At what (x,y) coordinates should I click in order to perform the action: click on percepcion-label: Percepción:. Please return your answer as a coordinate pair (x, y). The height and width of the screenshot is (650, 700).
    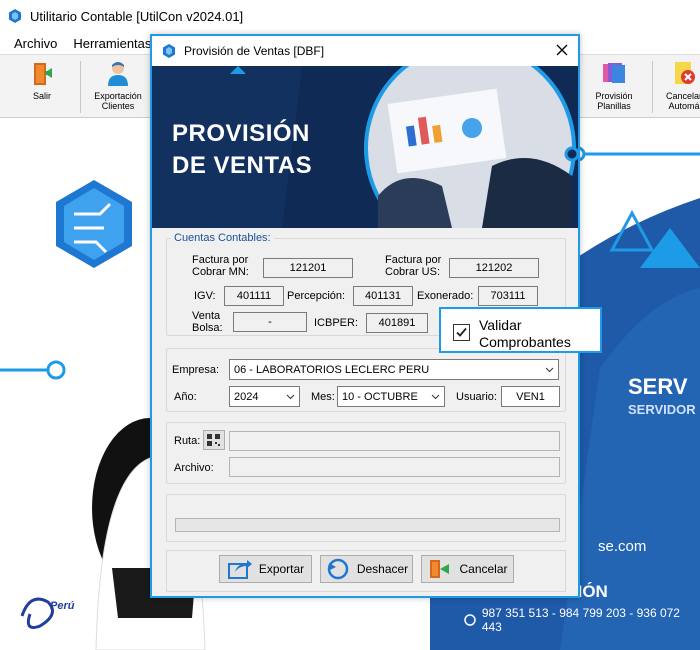
    Looking at the image, I should click on (316, 296).